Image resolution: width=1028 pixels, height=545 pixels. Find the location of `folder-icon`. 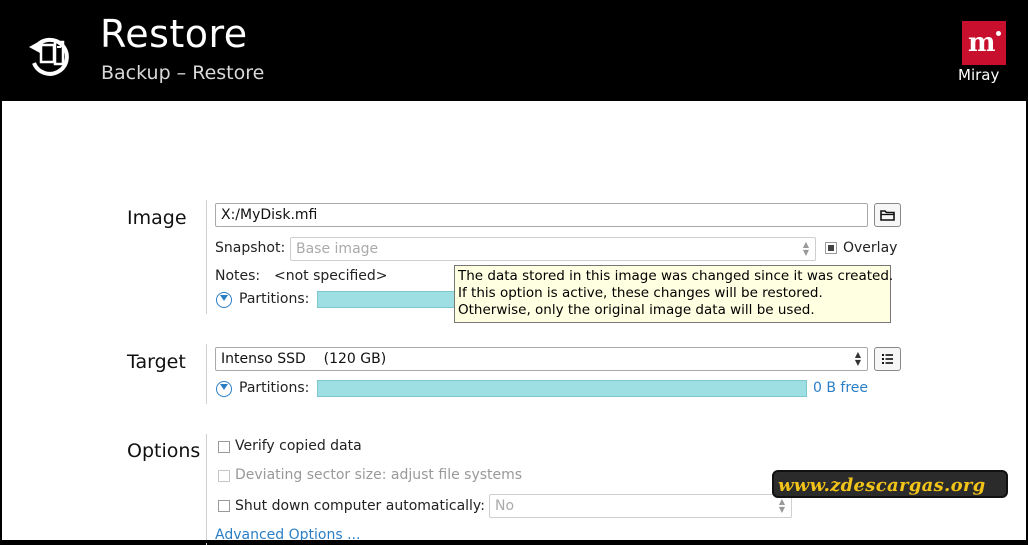

folder-icon is located at coordinates (887, 215).